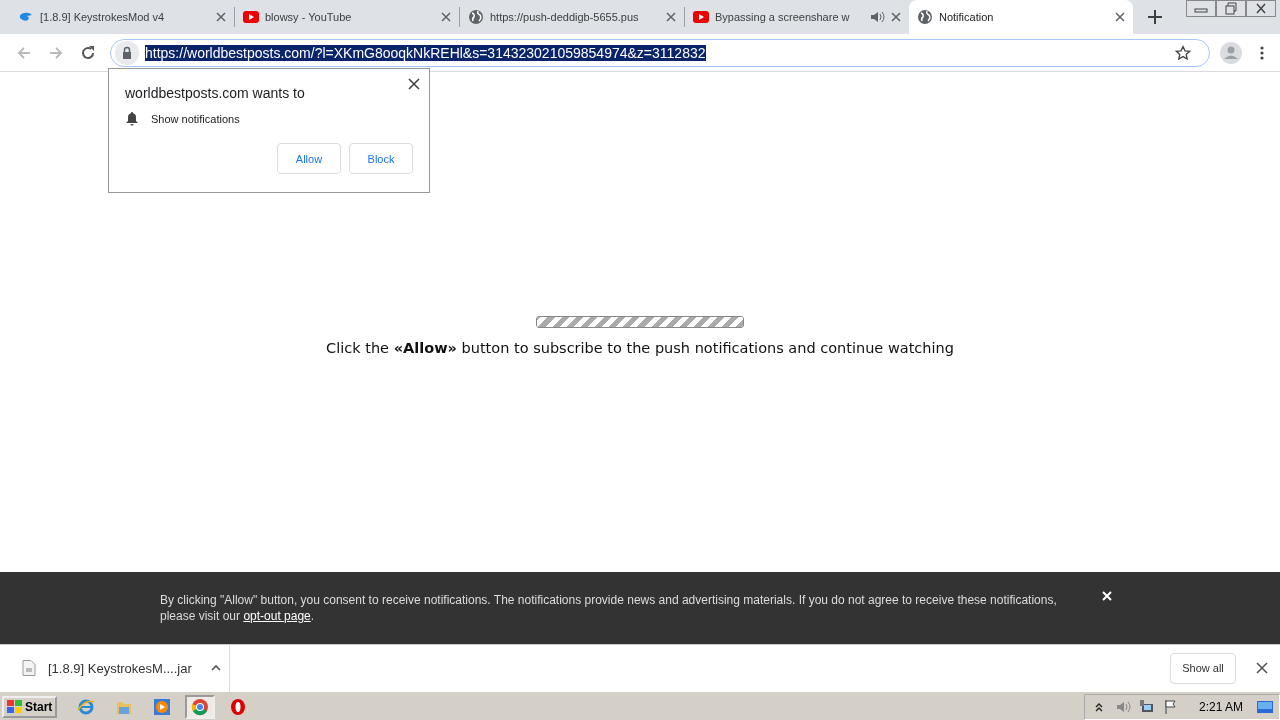 The image size is (1280, 720). Describe the element at coordinates (162, 706) in the screenshot. I see `media-player-icon` at that location.